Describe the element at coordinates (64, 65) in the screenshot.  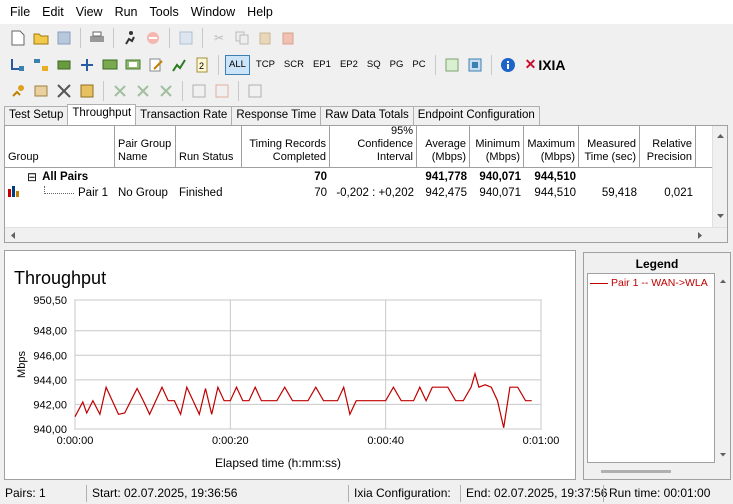
I see `edit-pair-icon` at that location.